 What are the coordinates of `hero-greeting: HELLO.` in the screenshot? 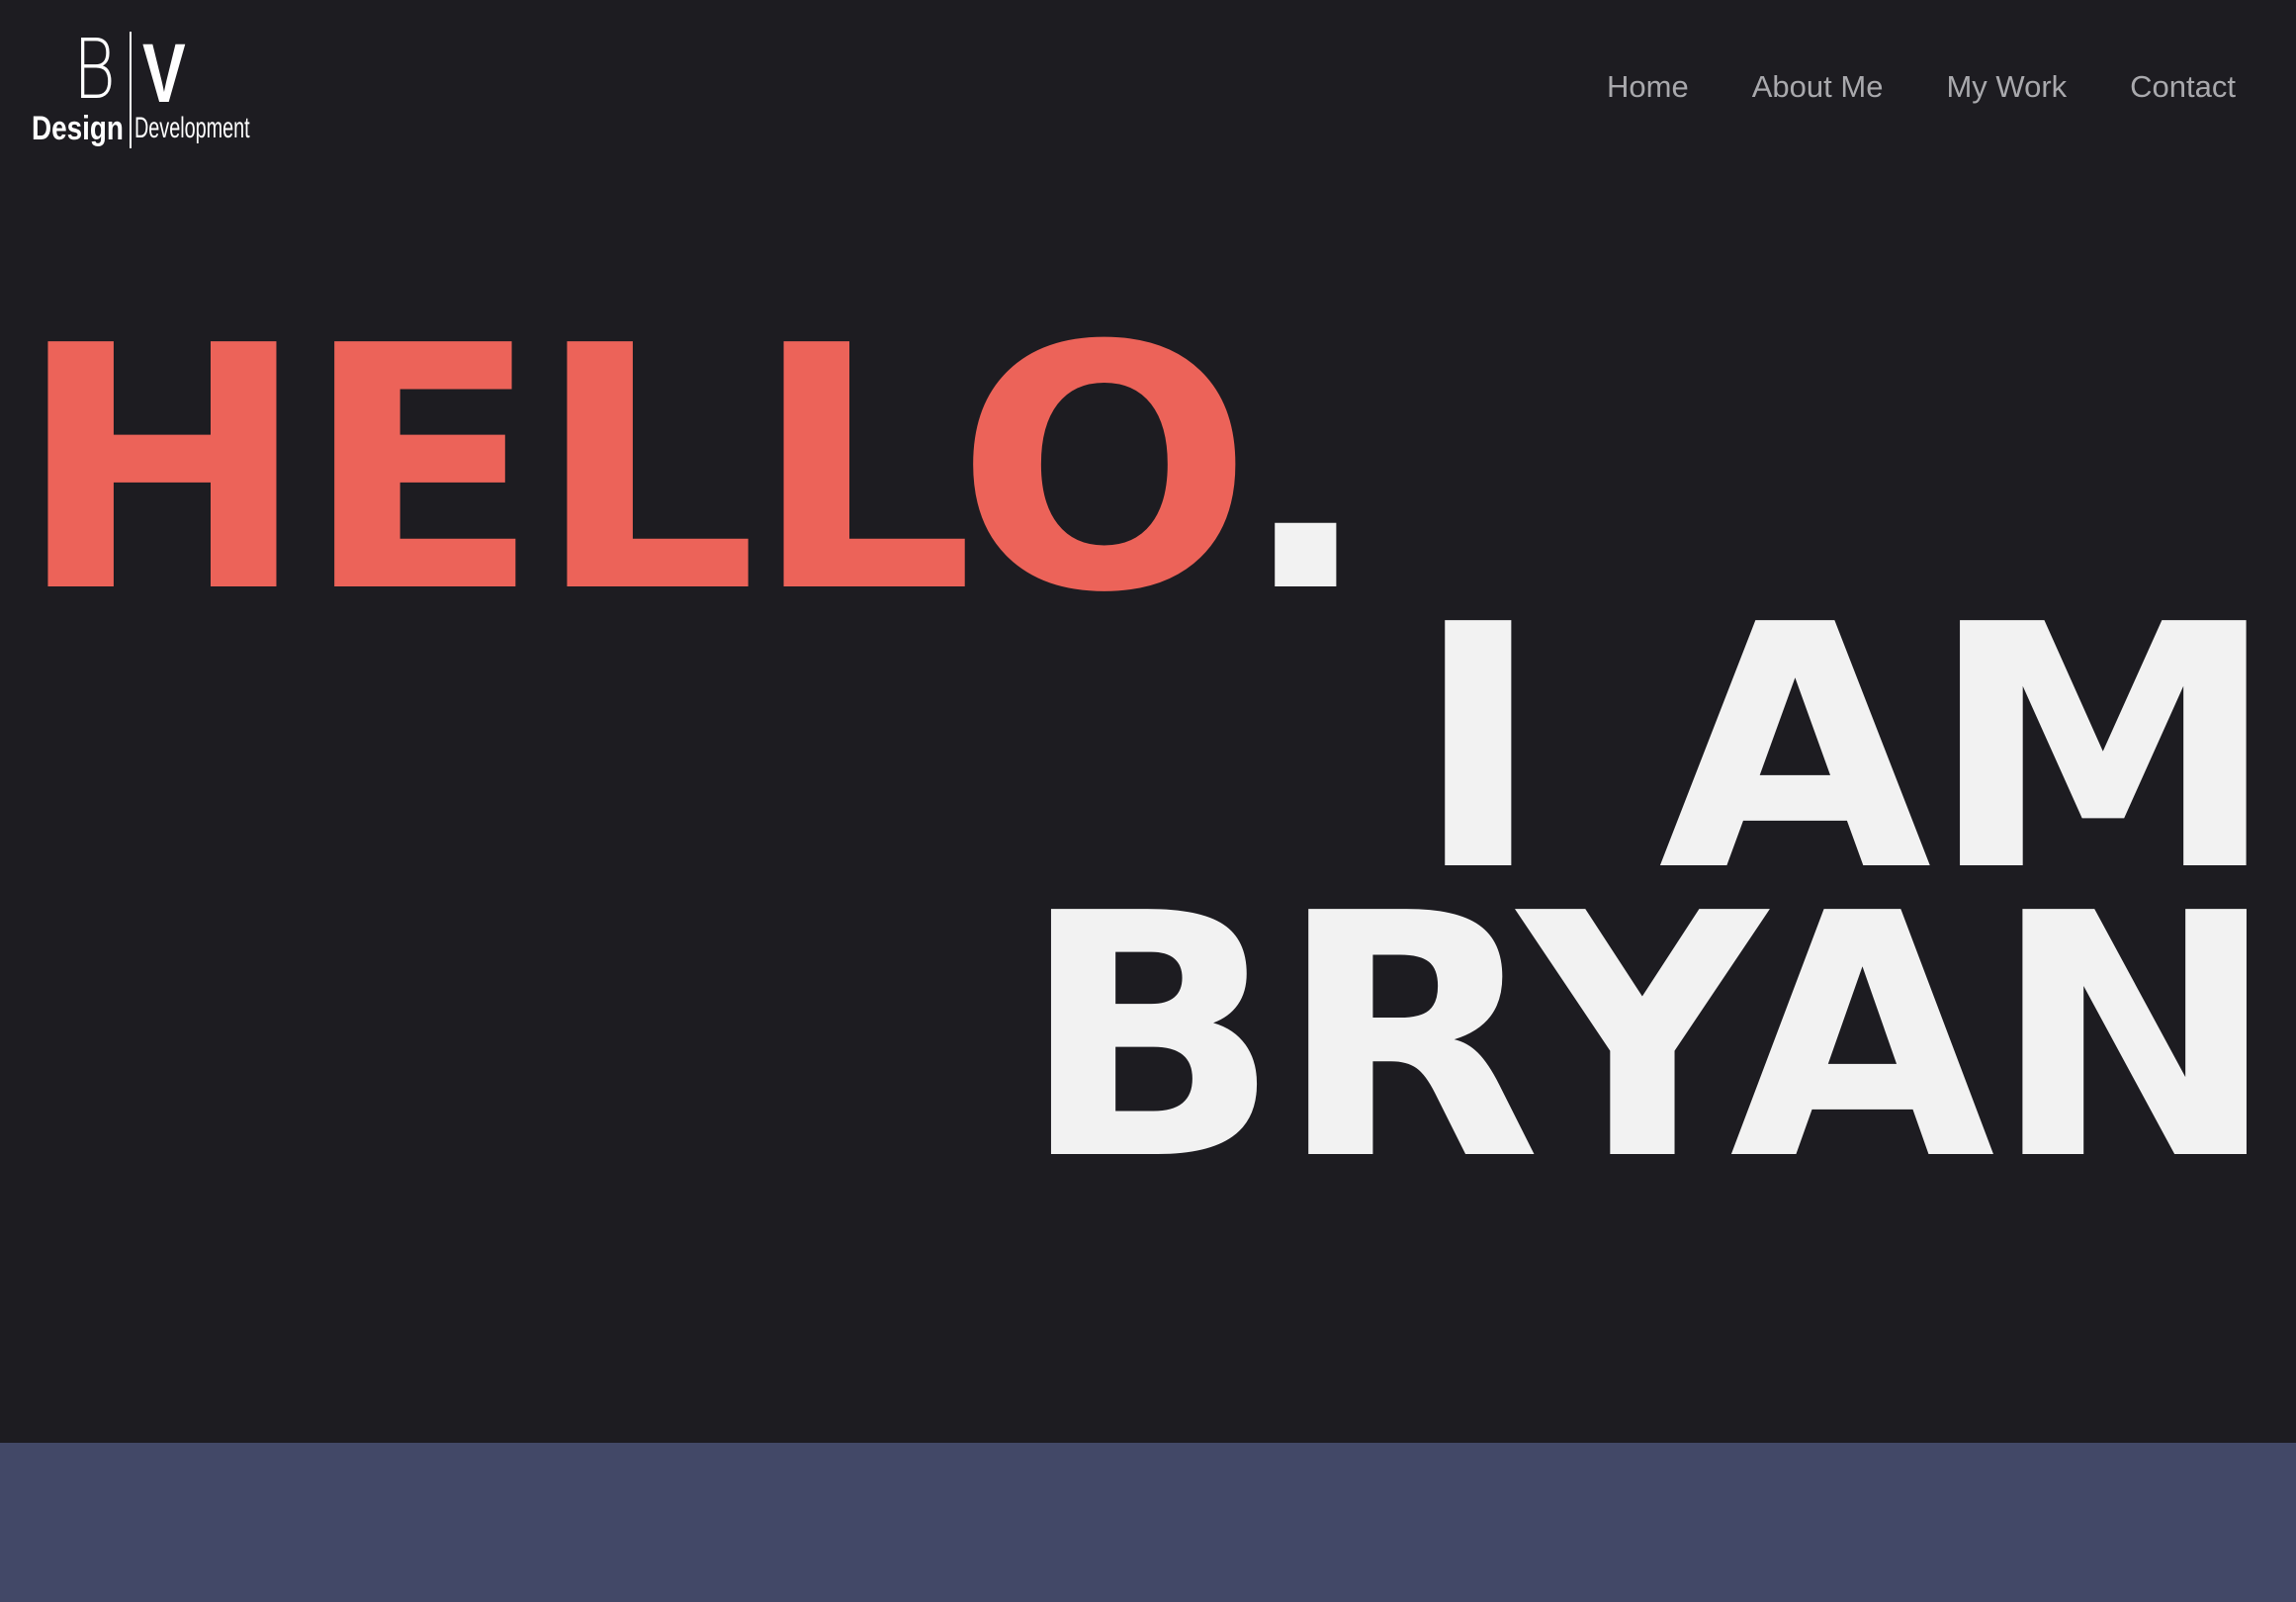 It's located at (693, 471).